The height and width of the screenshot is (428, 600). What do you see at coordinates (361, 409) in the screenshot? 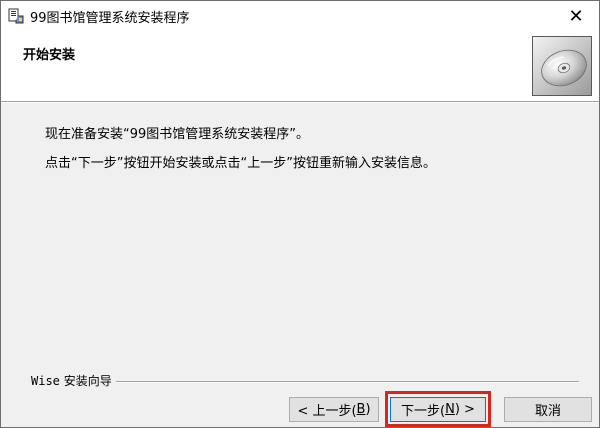
I see `back-button-mnemonic: B` at bounding box center [361, 409].